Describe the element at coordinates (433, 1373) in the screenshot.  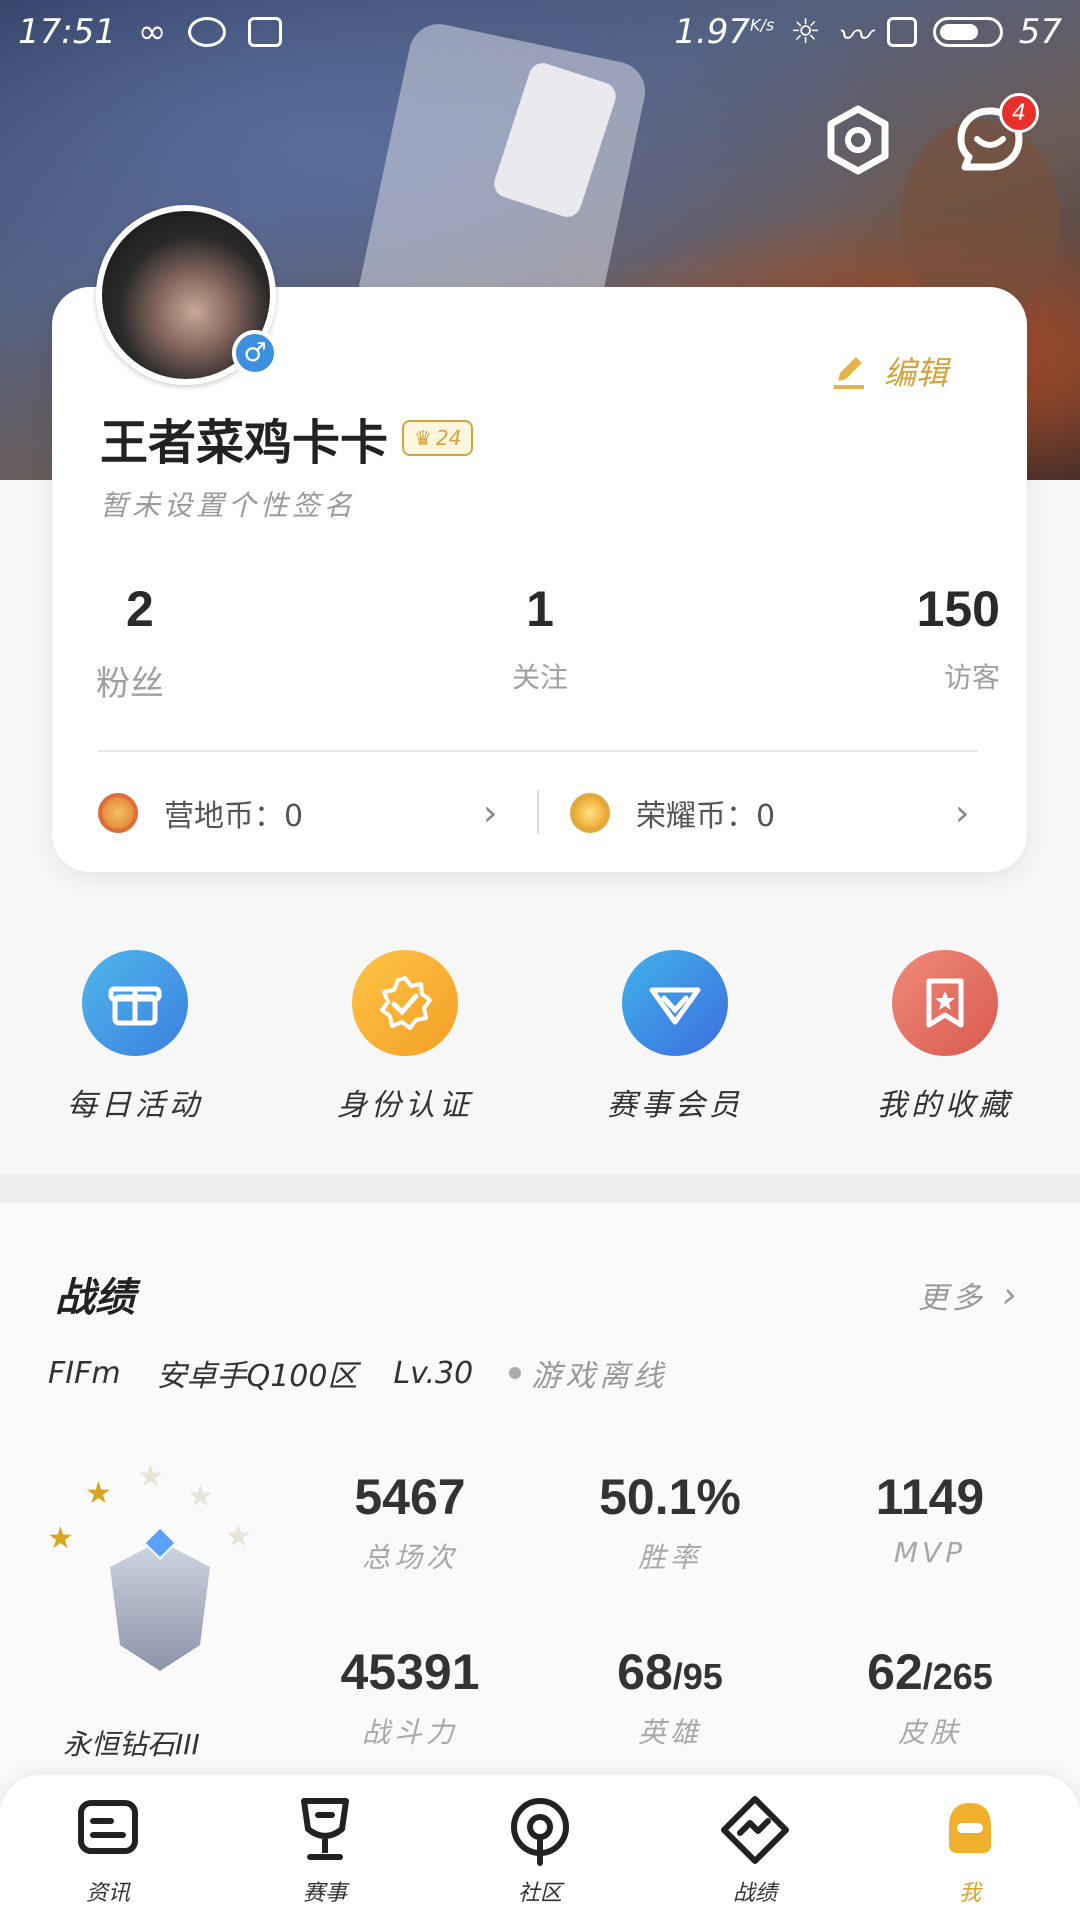
I see `player-level: Lv.30` at that location.